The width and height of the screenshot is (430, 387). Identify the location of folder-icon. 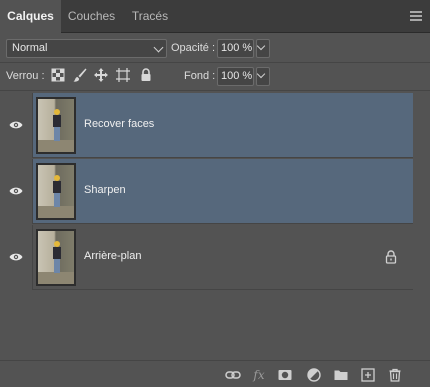
(341, 375).